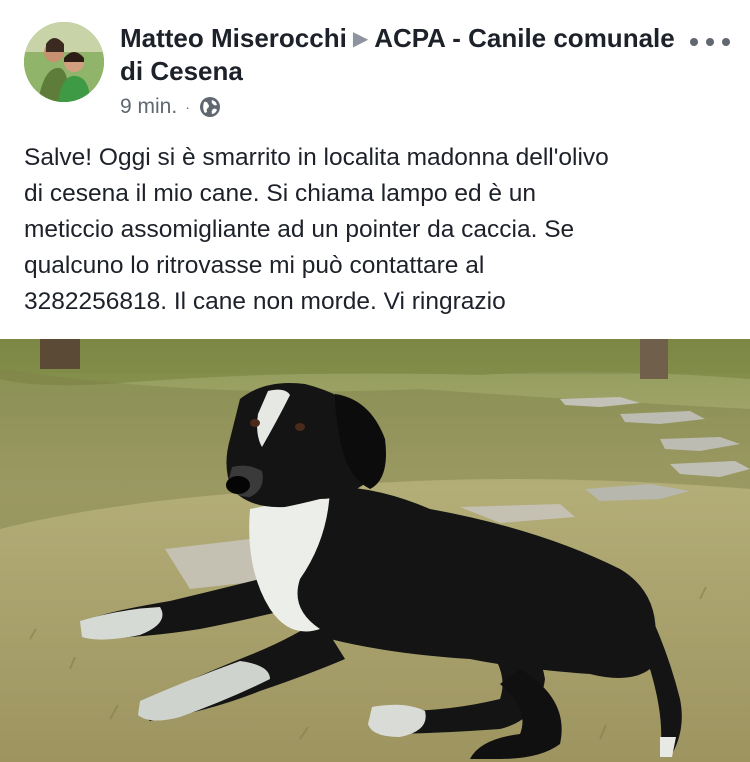 Image resolution: width=750 pixels, height=762 pixels. Describe the element at coordinates (400, 107) in the screenshot. I see `post-meta: 9 min. ·` at that location.